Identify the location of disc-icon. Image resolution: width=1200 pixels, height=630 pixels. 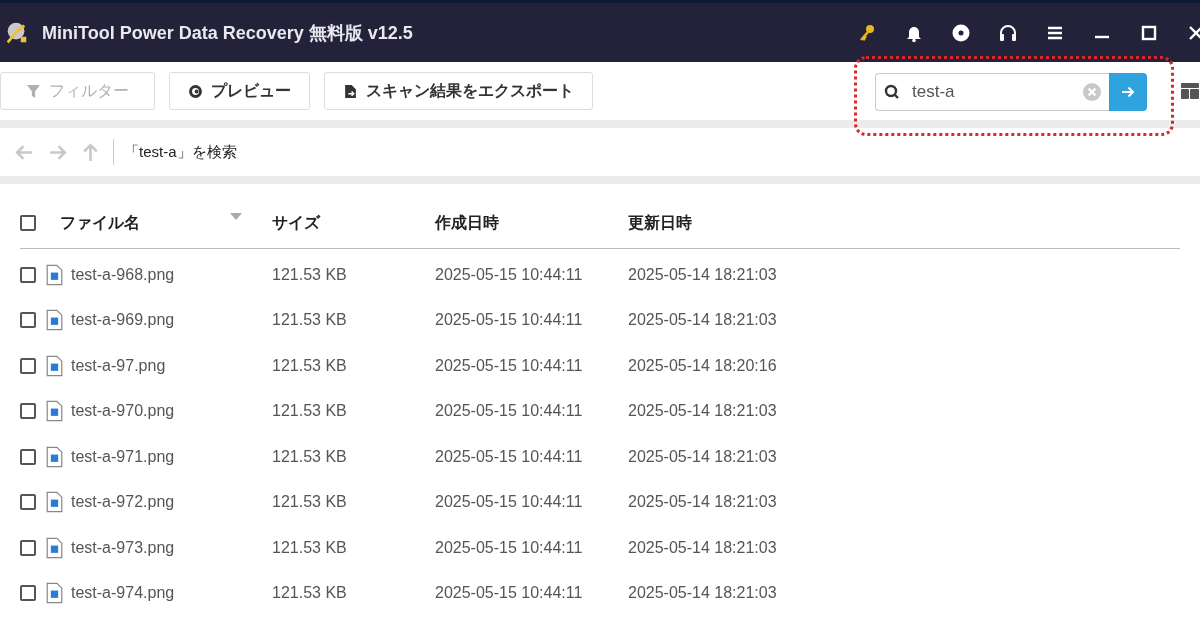
(961, 32).